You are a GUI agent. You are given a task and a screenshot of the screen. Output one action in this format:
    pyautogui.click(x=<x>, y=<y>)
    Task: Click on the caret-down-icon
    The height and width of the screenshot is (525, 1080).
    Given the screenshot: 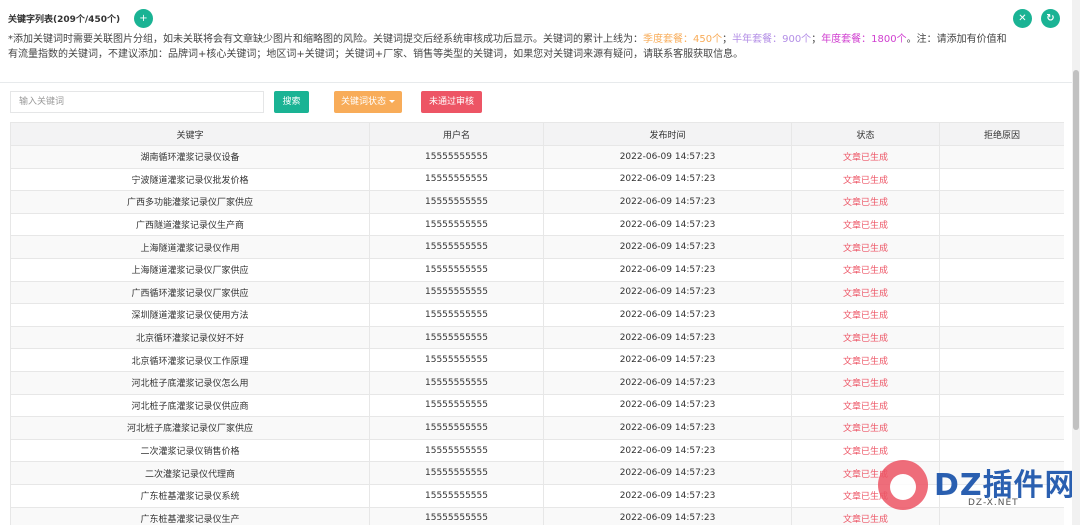 What is the action you would take?
    pyautogui.click(x=392, y=101)
    